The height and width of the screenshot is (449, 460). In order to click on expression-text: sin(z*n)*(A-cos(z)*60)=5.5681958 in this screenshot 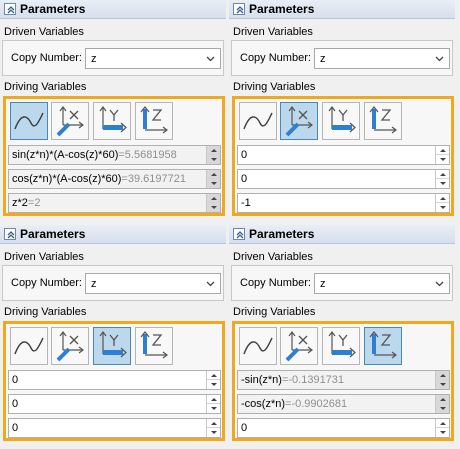, I will do `click(94, 155)`.